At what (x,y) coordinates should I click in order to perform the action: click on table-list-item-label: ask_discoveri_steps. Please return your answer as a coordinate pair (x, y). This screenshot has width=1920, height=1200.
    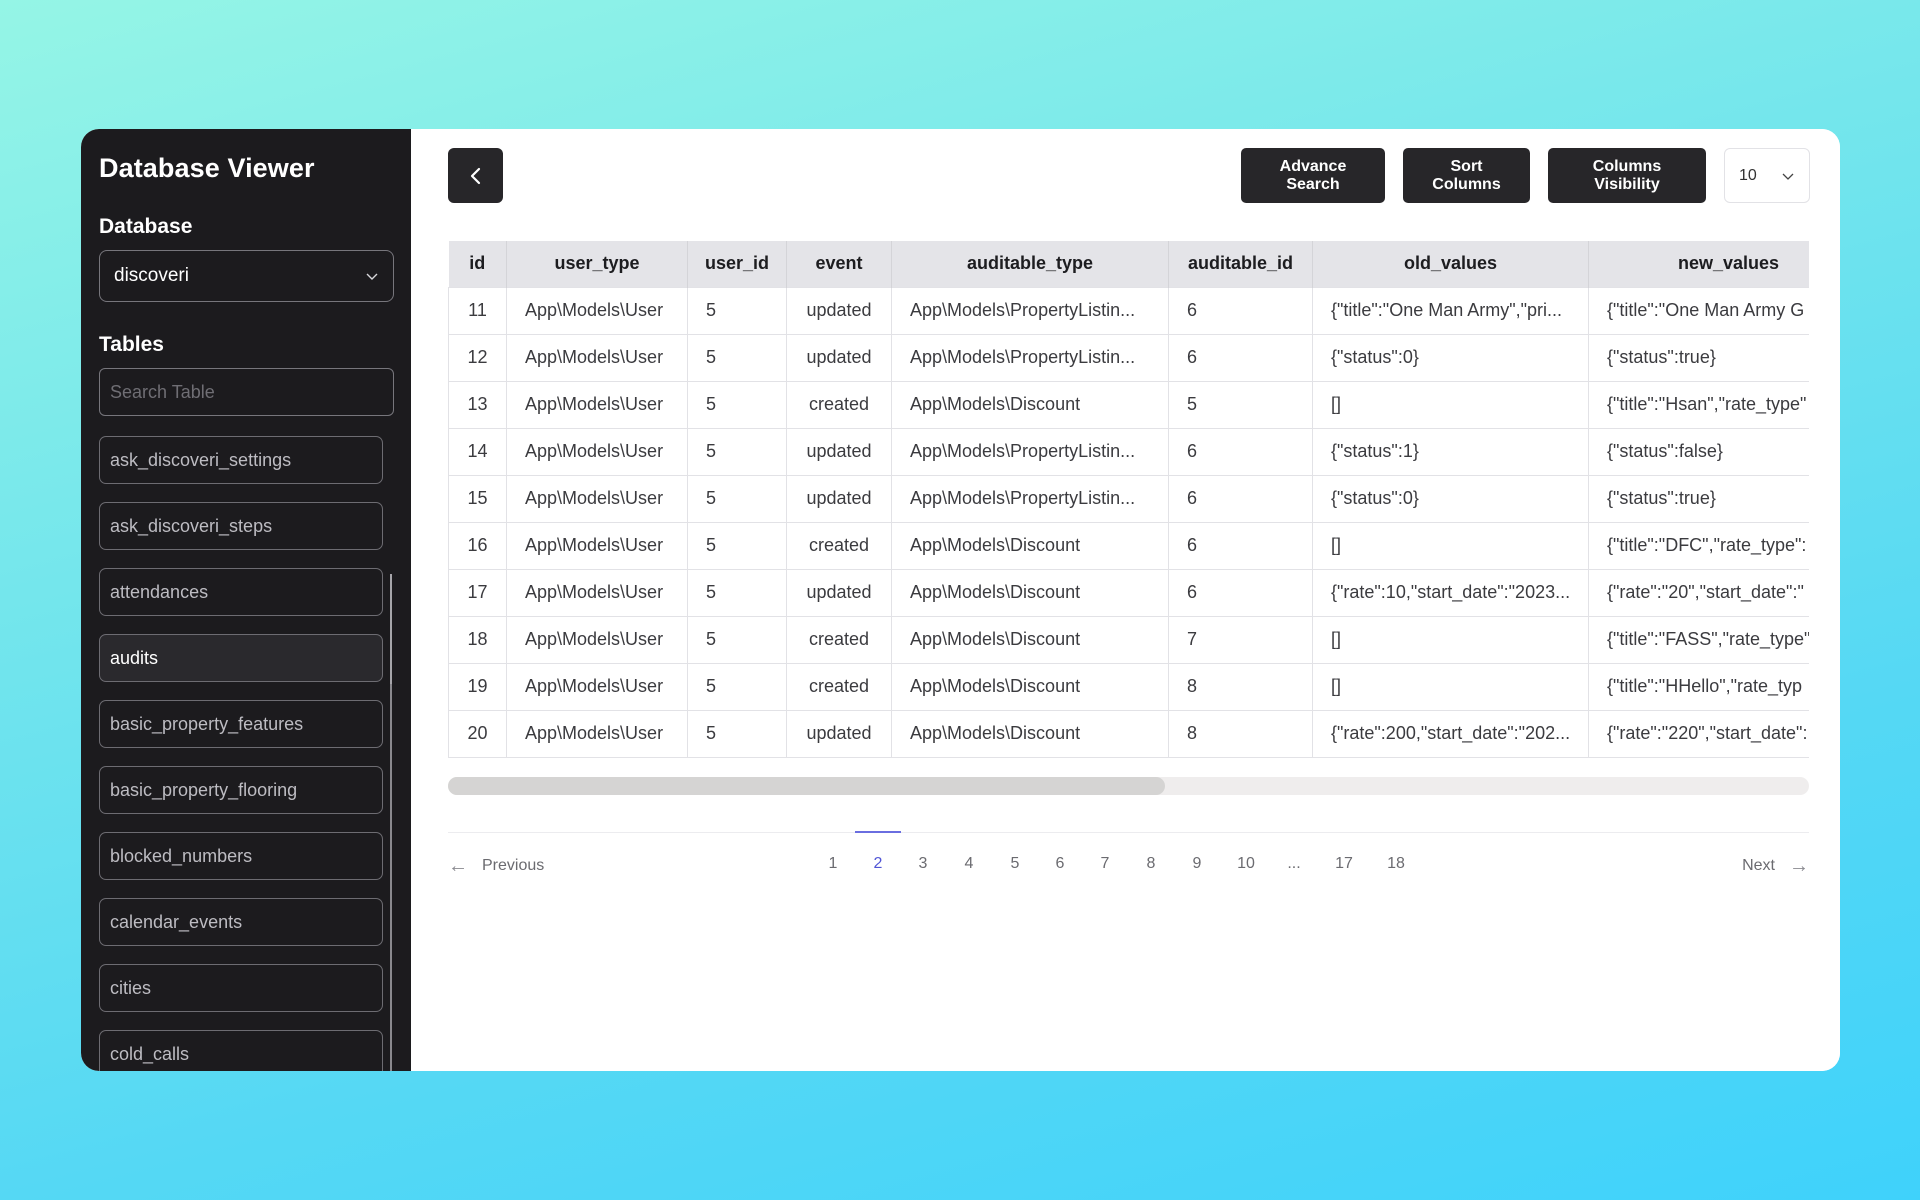
    Looking at the image, I should click on (191, 525).